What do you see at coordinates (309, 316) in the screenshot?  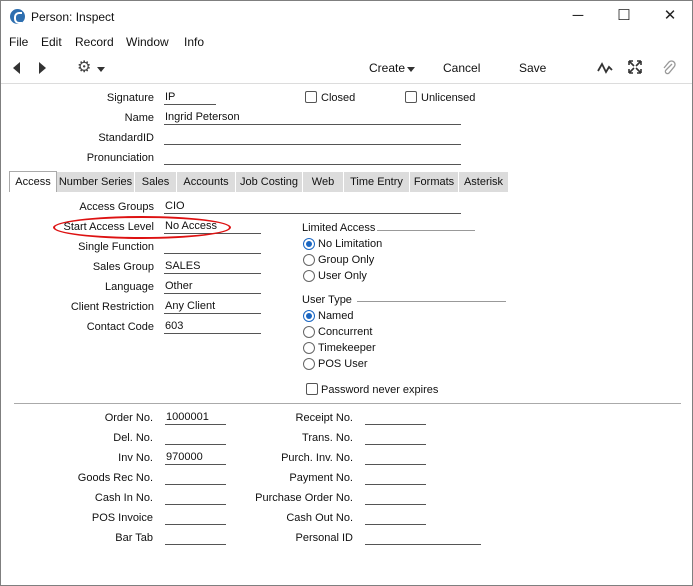 I see `radio-named` at bounding box center [309, 316].